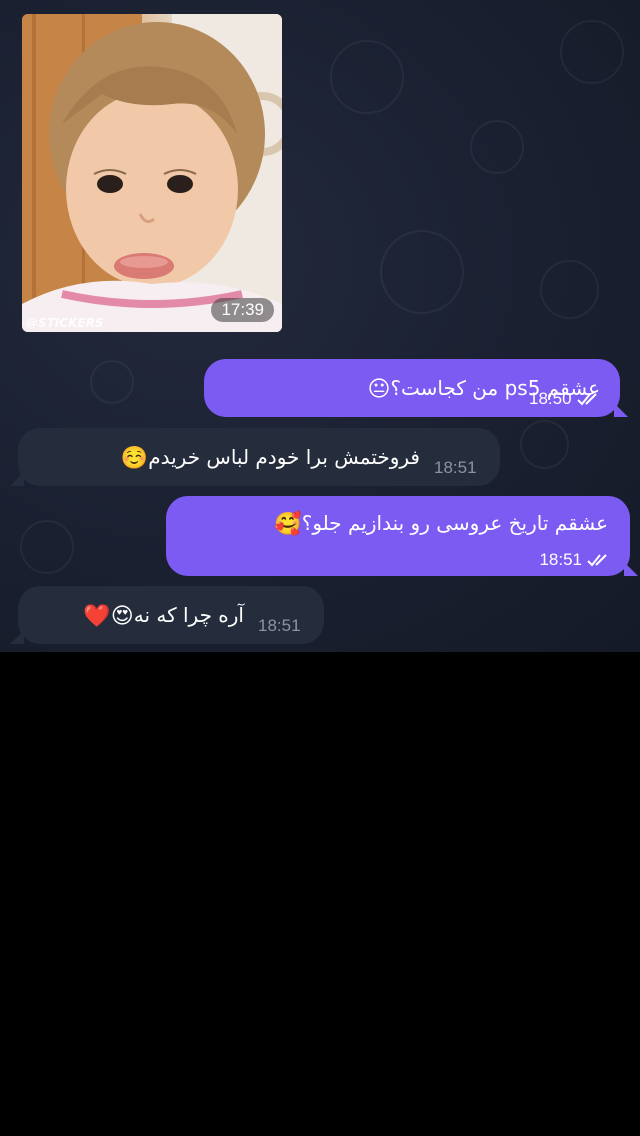  I want to click on message-text-content: فروختمش برا خودم لباس خریدم, so click(284, 457).